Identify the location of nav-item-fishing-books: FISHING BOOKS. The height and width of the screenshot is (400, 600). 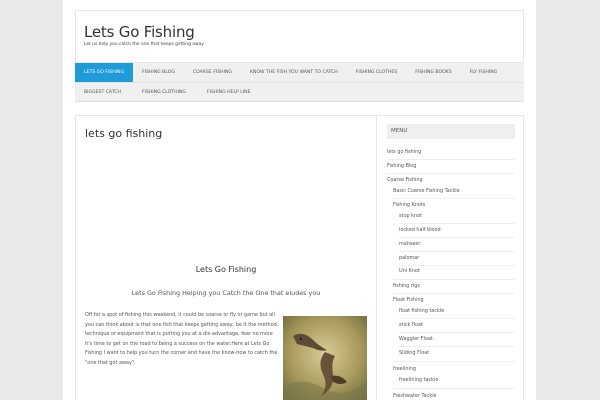
(433, 72).